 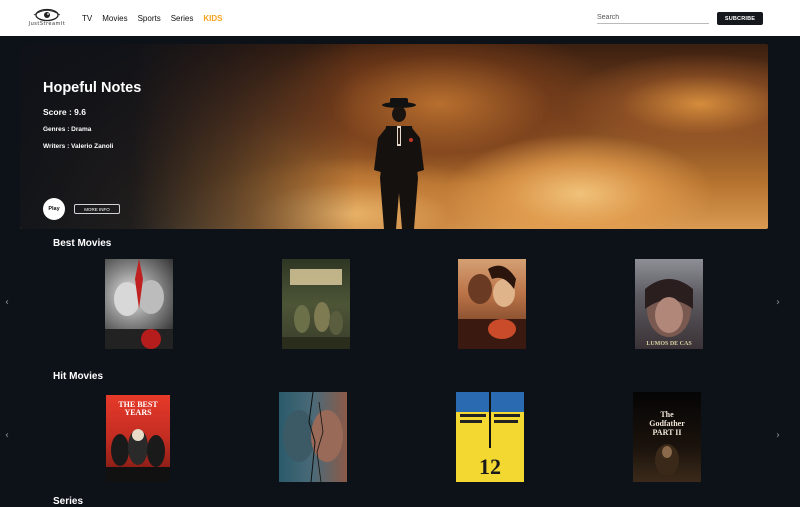 What do you see at coordinates (138, 438) in the screenshot?
I see `movie-poster: THE BEST YEARS` at bounding box center [138, 438].